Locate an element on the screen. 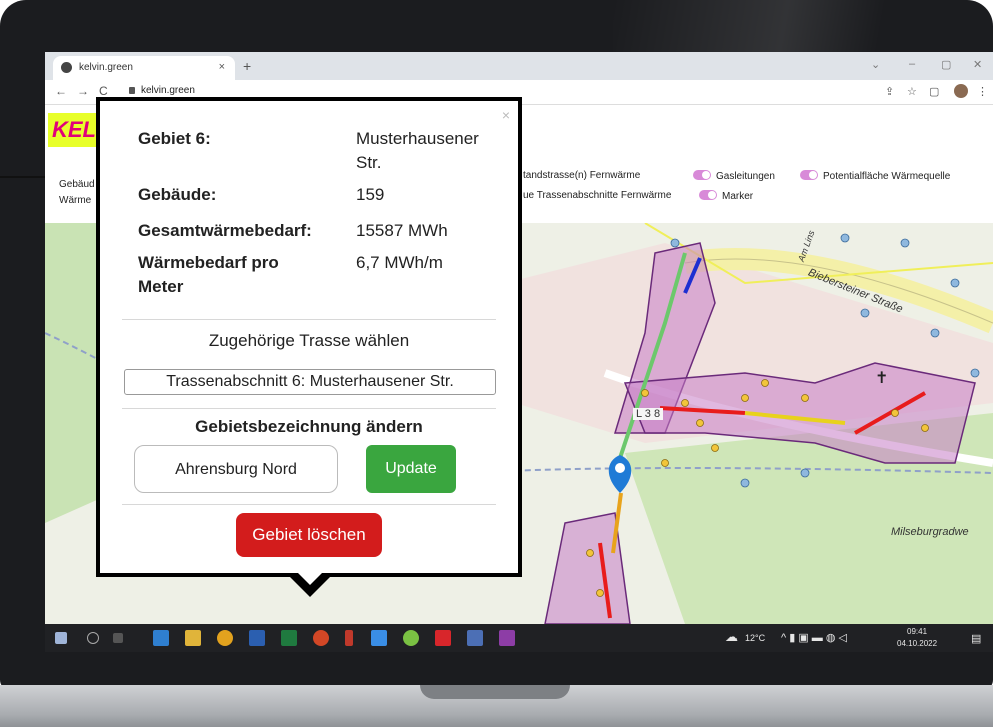  back-icon: ← is located at coordinates (61, 91).